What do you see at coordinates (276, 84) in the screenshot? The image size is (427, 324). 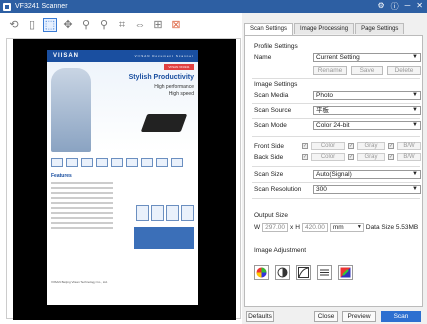 I see `image-settings-heading: Image Settings` at bounding box center [276, 84].